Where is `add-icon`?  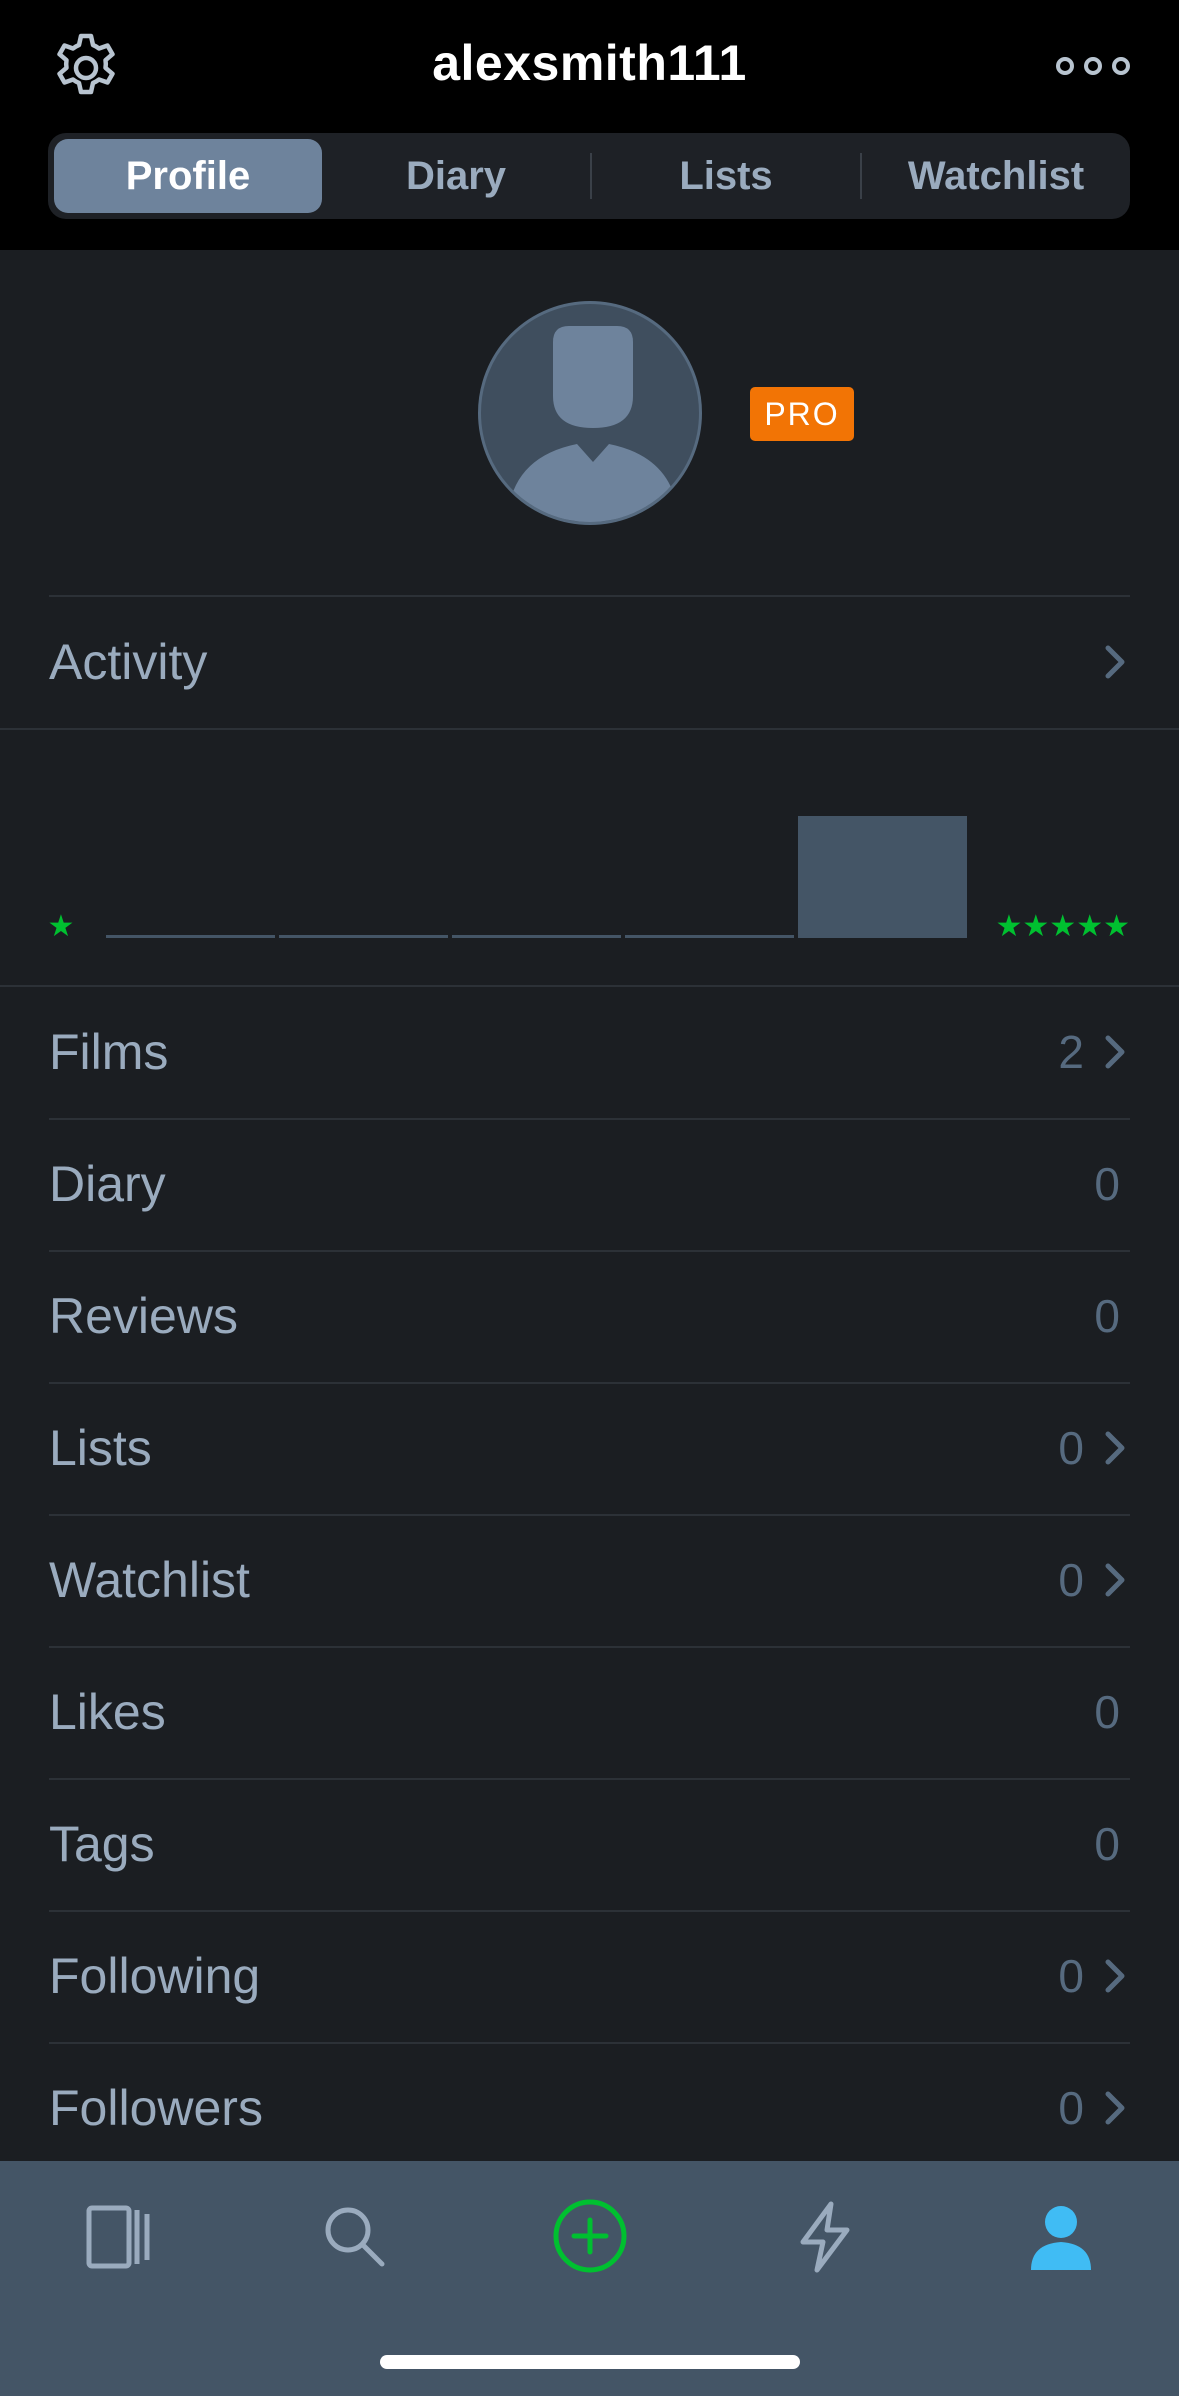 add-icon is located at coordinates (590, 2236).